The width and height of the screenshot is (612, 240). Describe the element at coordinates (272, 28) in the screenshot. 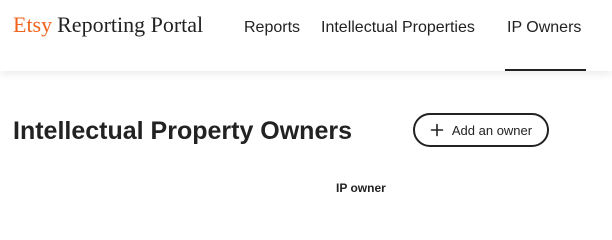

I see `nav-reports-link: Reports` at that location.